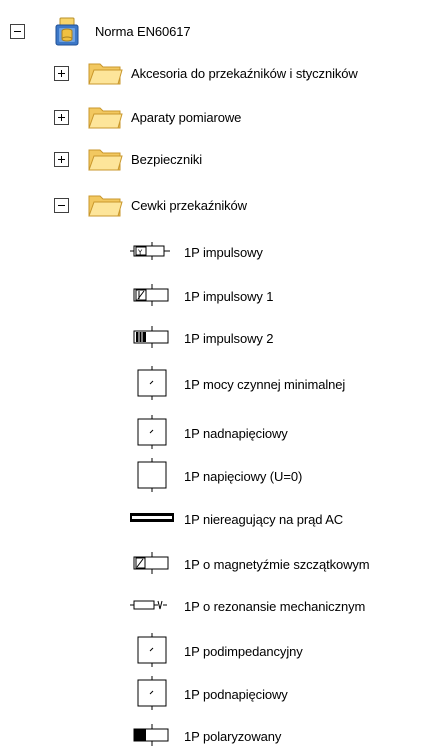 Image resolution: width=442 pixels, height=750 pixels. What do you see at coordinates (140, 253) in the screenshot?
I see `svg-text: Y` at bounding box center [140, 253].